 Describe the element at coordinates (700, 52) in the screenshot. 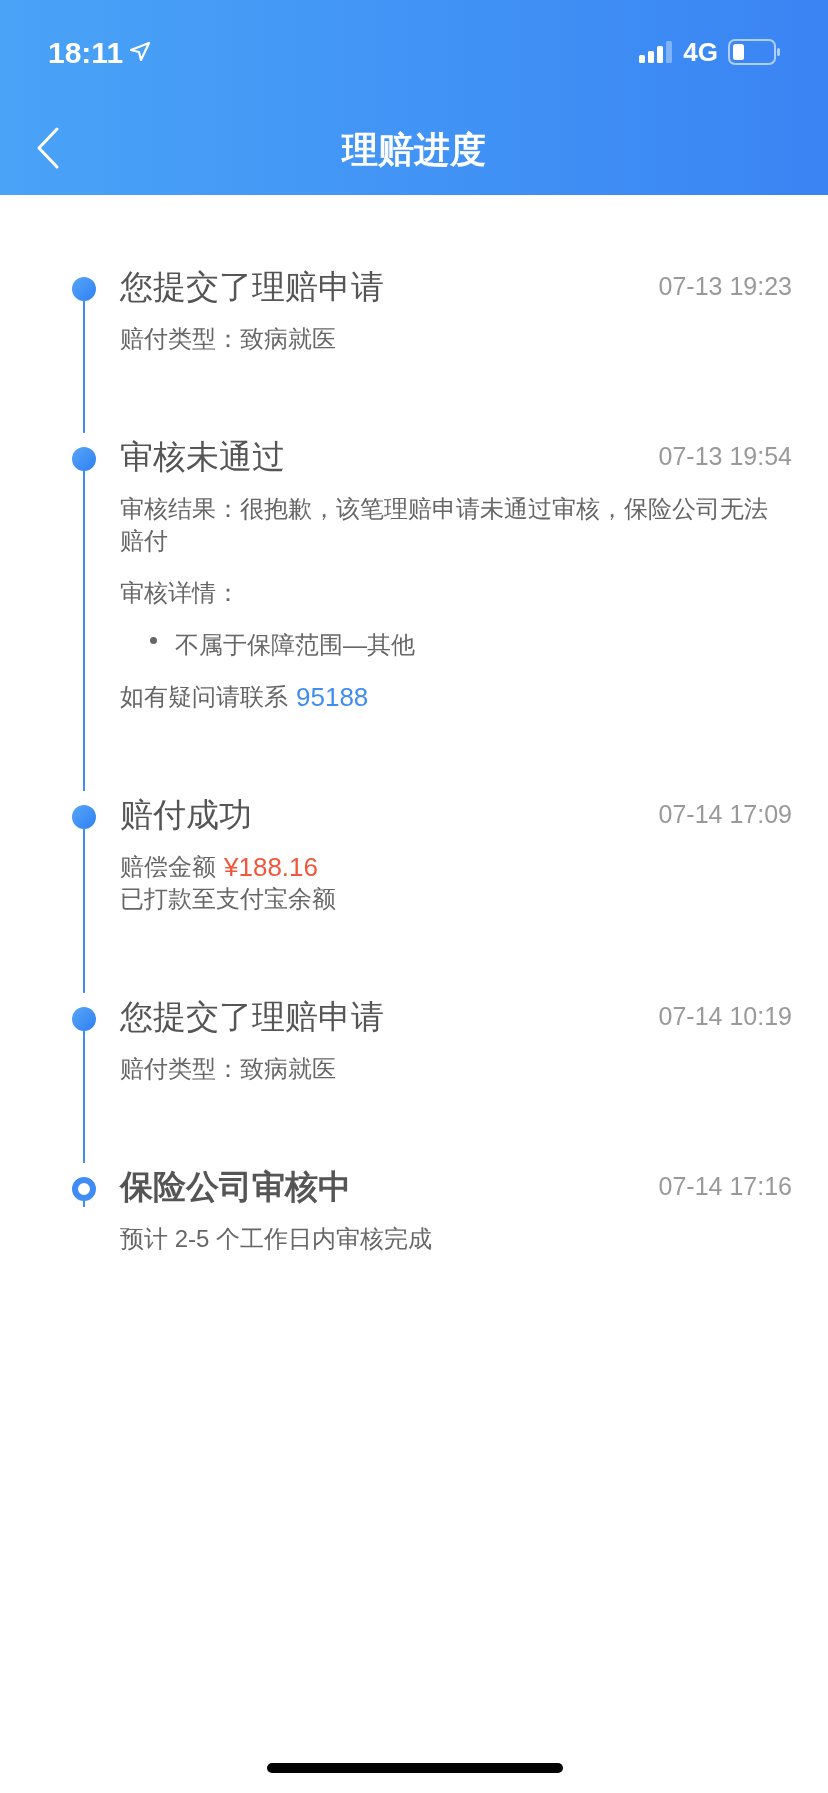

I see `network-label: 4G` at that location.